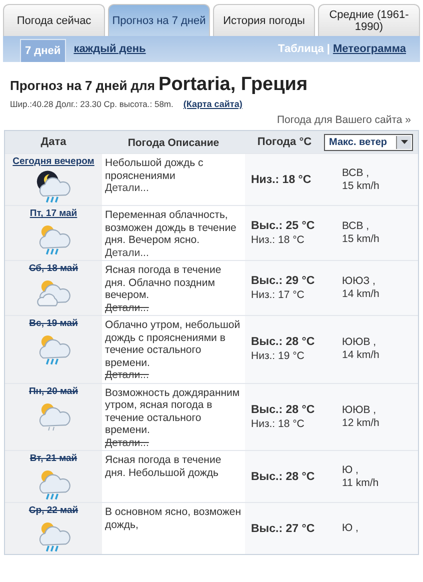 The height and width of the screenshot is (582, 423). I want to click on temperature-text: Выс.: 29 °C, so click(283, 281).